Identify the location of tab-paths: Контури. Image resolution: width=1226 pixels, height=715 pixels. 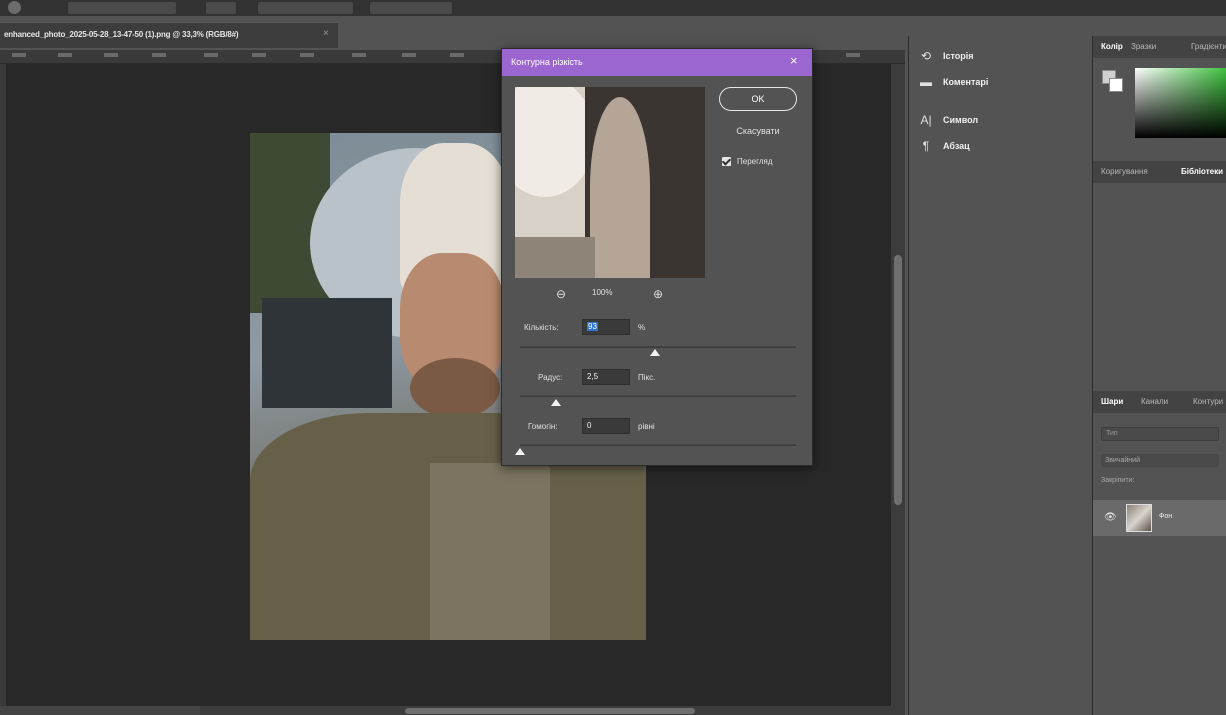
(1208, 401).